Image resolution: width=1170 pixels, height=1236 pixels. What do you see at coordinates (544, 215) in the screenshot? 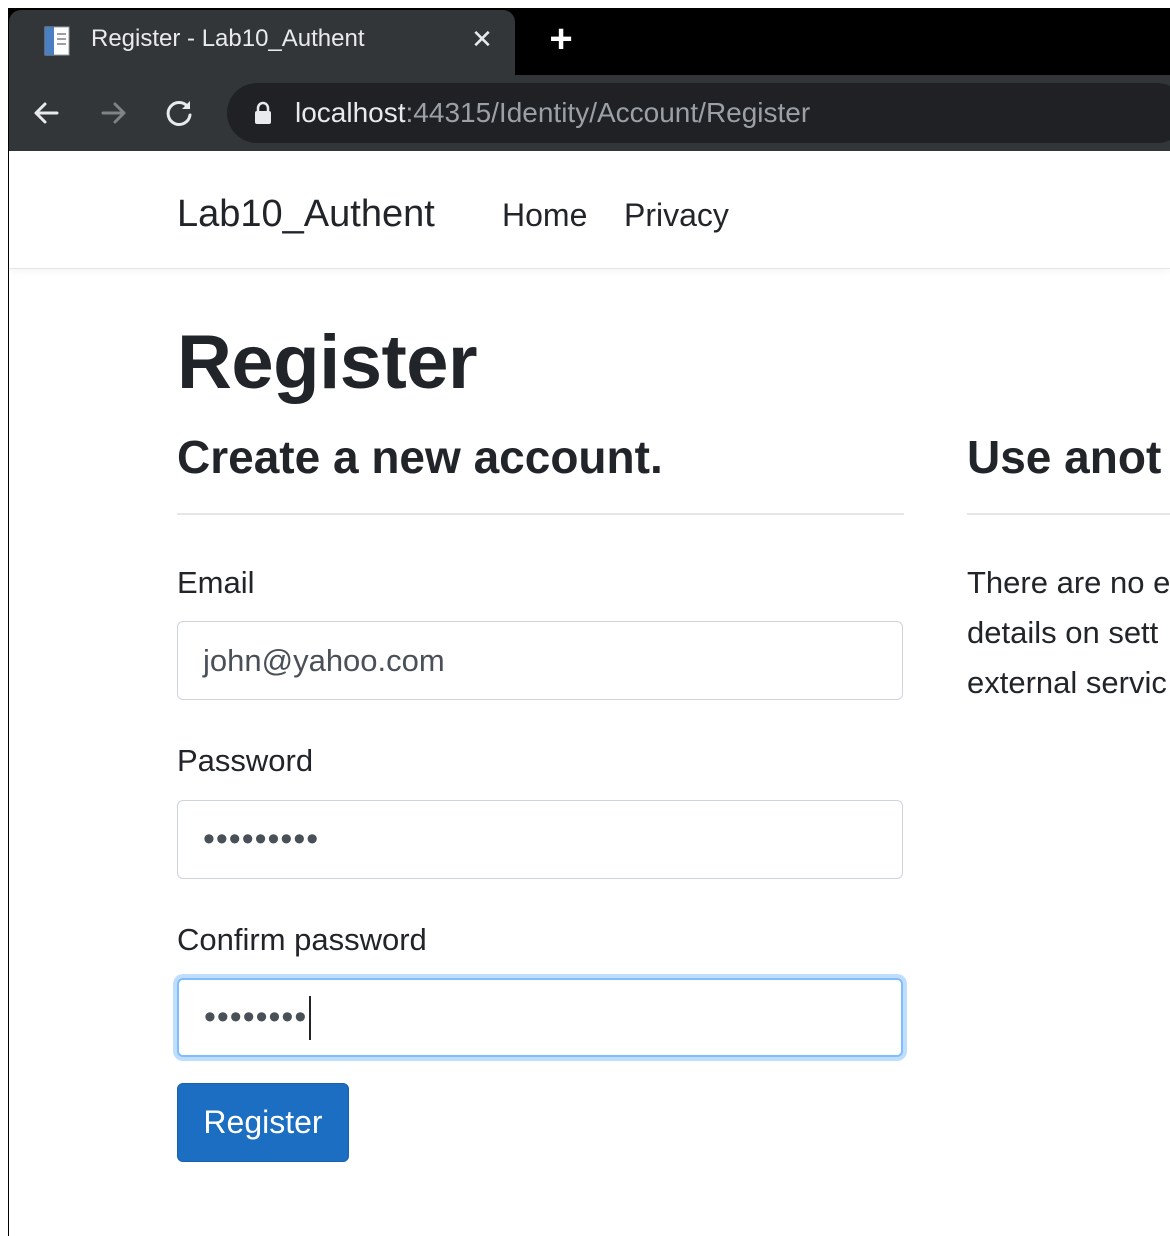
I see `nav-link-home: Home` at bounding box center [544, 215].